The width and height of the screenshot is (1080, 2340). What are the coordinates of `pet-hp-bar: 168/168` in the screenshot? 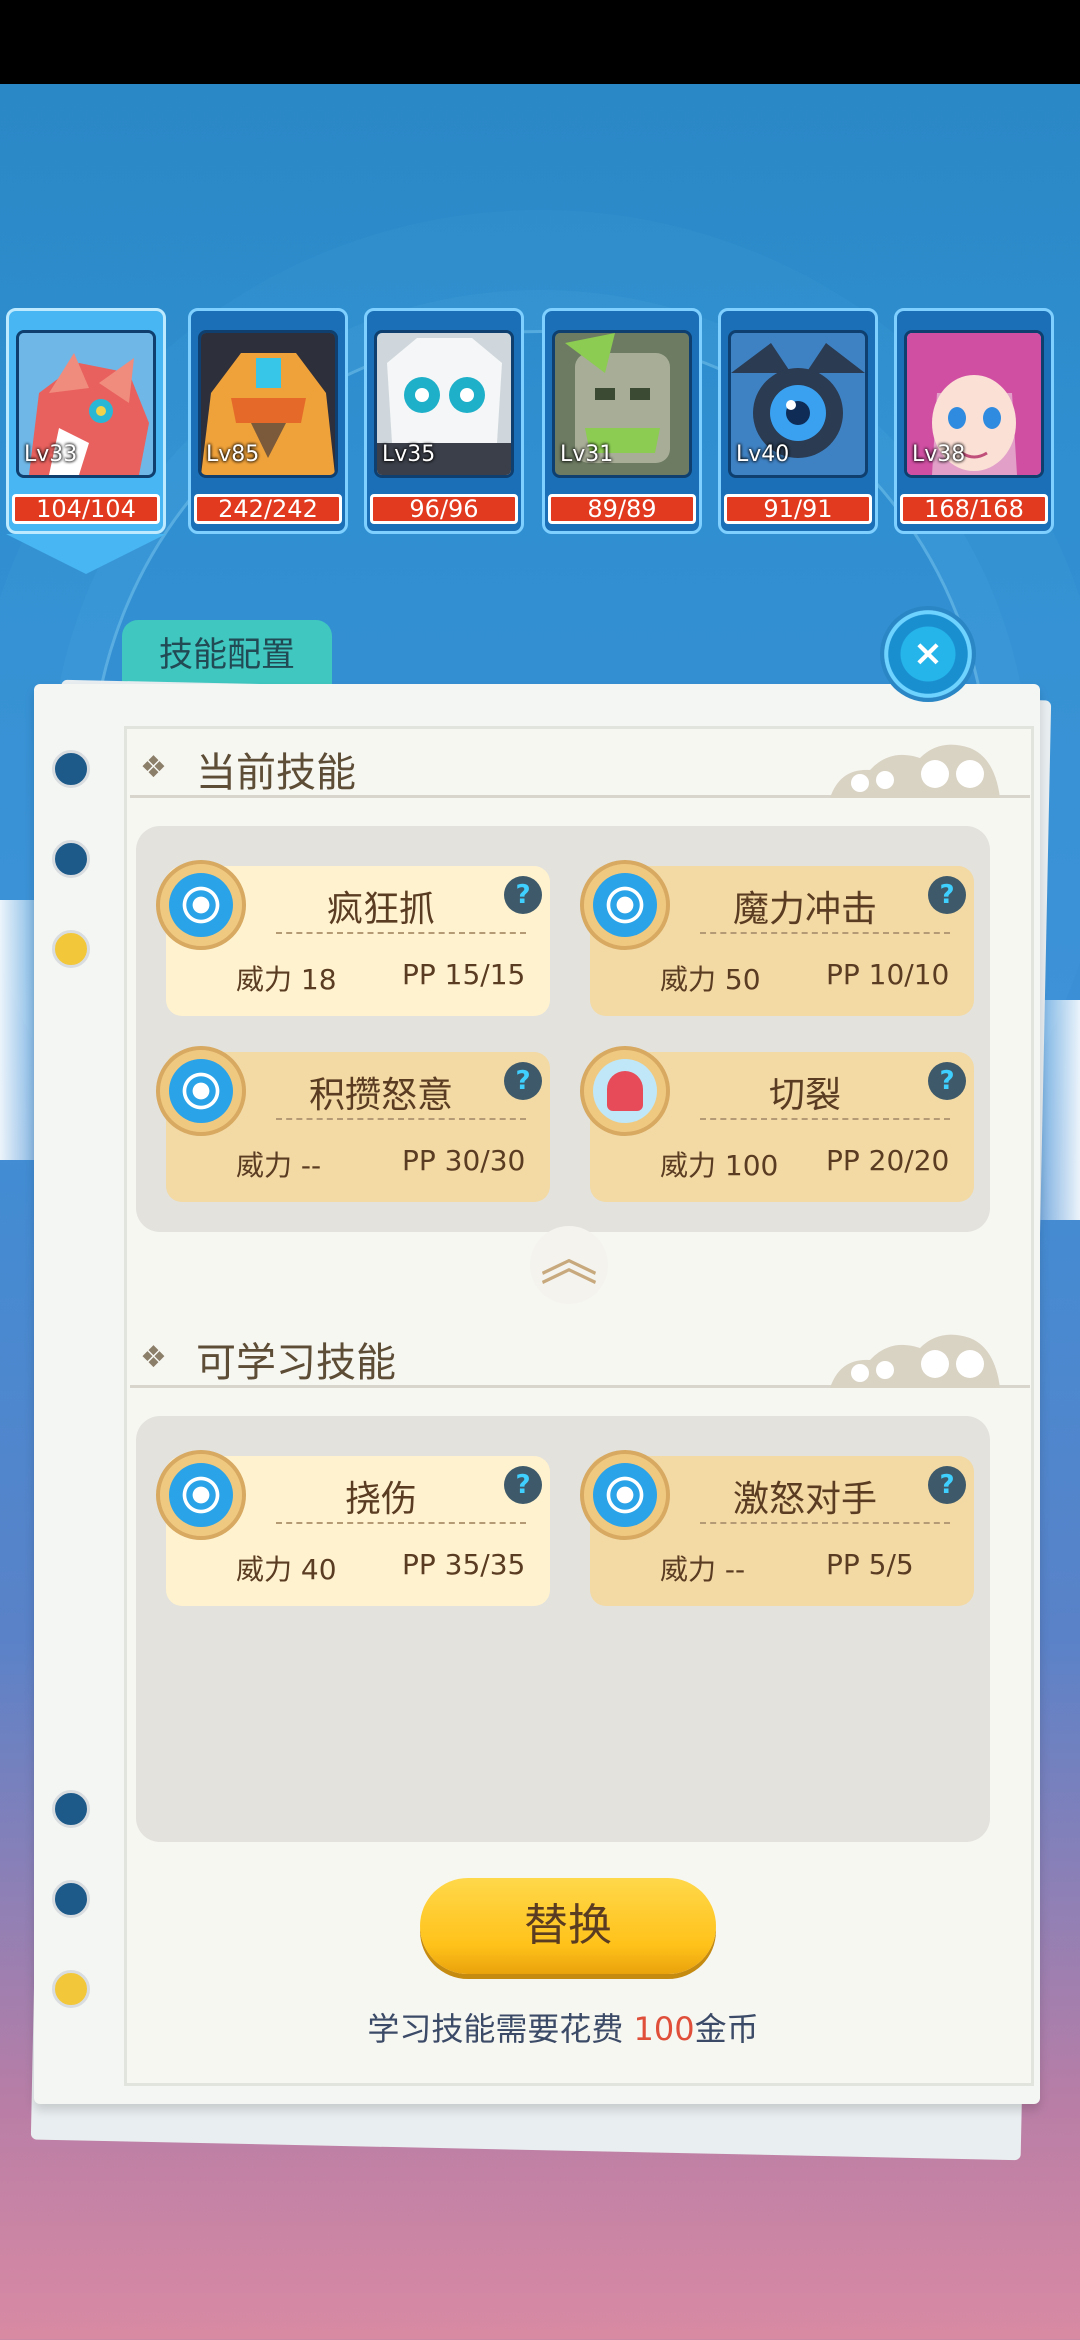 It's located at (974, 509).